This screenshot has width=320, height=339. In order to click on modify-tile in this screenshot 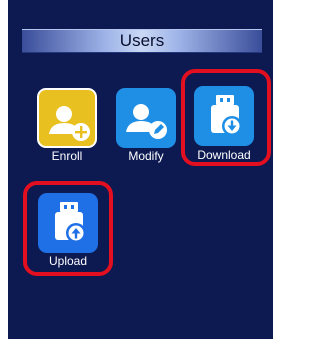, I will do `click(146, 118)`.